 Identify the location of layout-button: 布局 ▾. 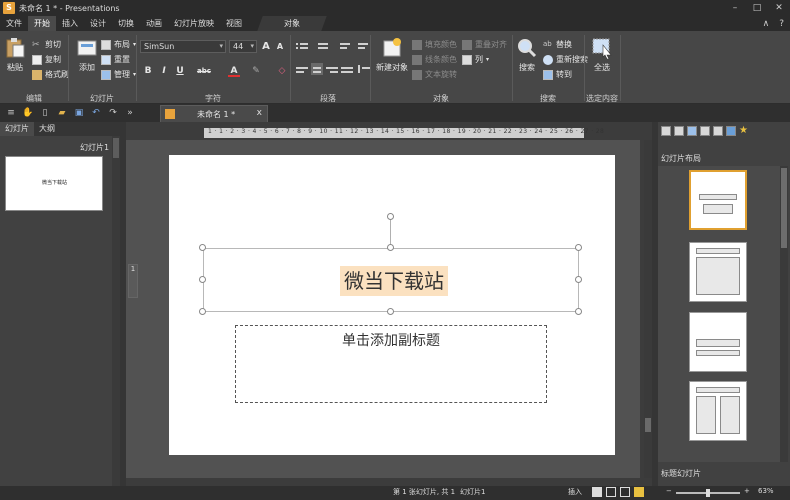
(118, 44).